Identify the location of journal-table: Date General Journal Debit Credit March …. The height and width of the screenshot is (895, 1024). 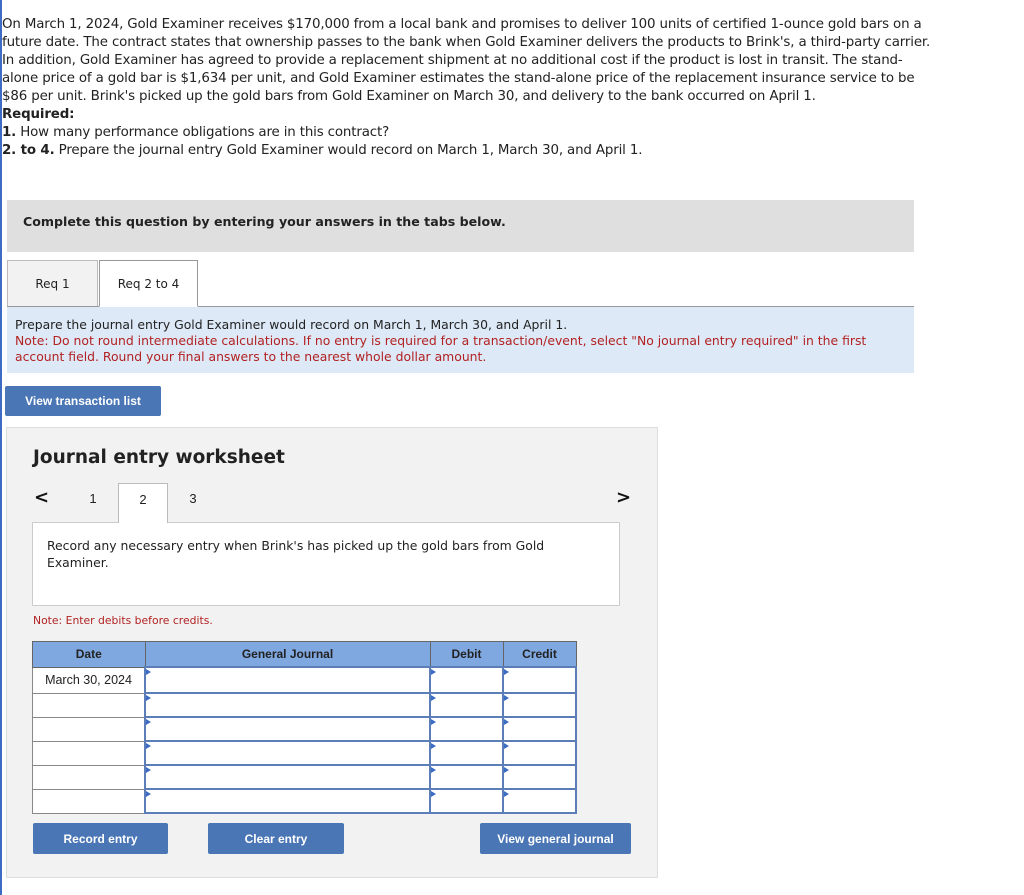
(304, 727).